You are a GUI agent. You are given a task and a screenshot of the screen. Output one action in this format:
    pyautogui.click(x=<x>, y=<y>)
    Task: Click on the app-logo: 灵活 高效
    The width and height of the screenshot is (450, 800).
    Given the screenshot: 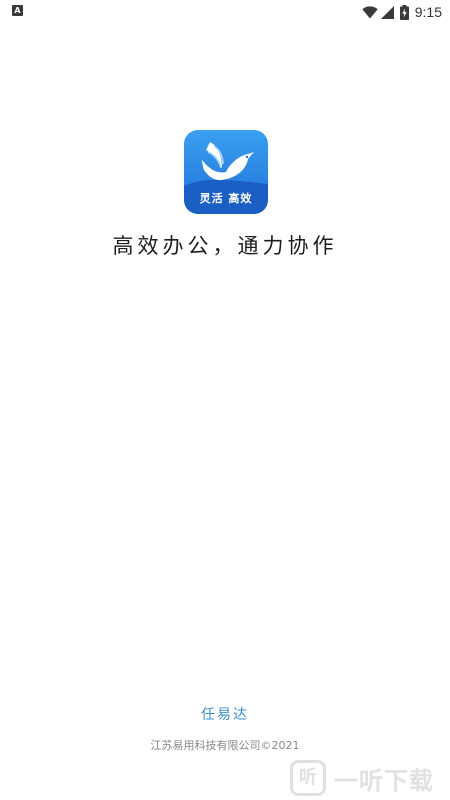 What is the action you would take?
    pyautogui.click(x=226, y=172)
    